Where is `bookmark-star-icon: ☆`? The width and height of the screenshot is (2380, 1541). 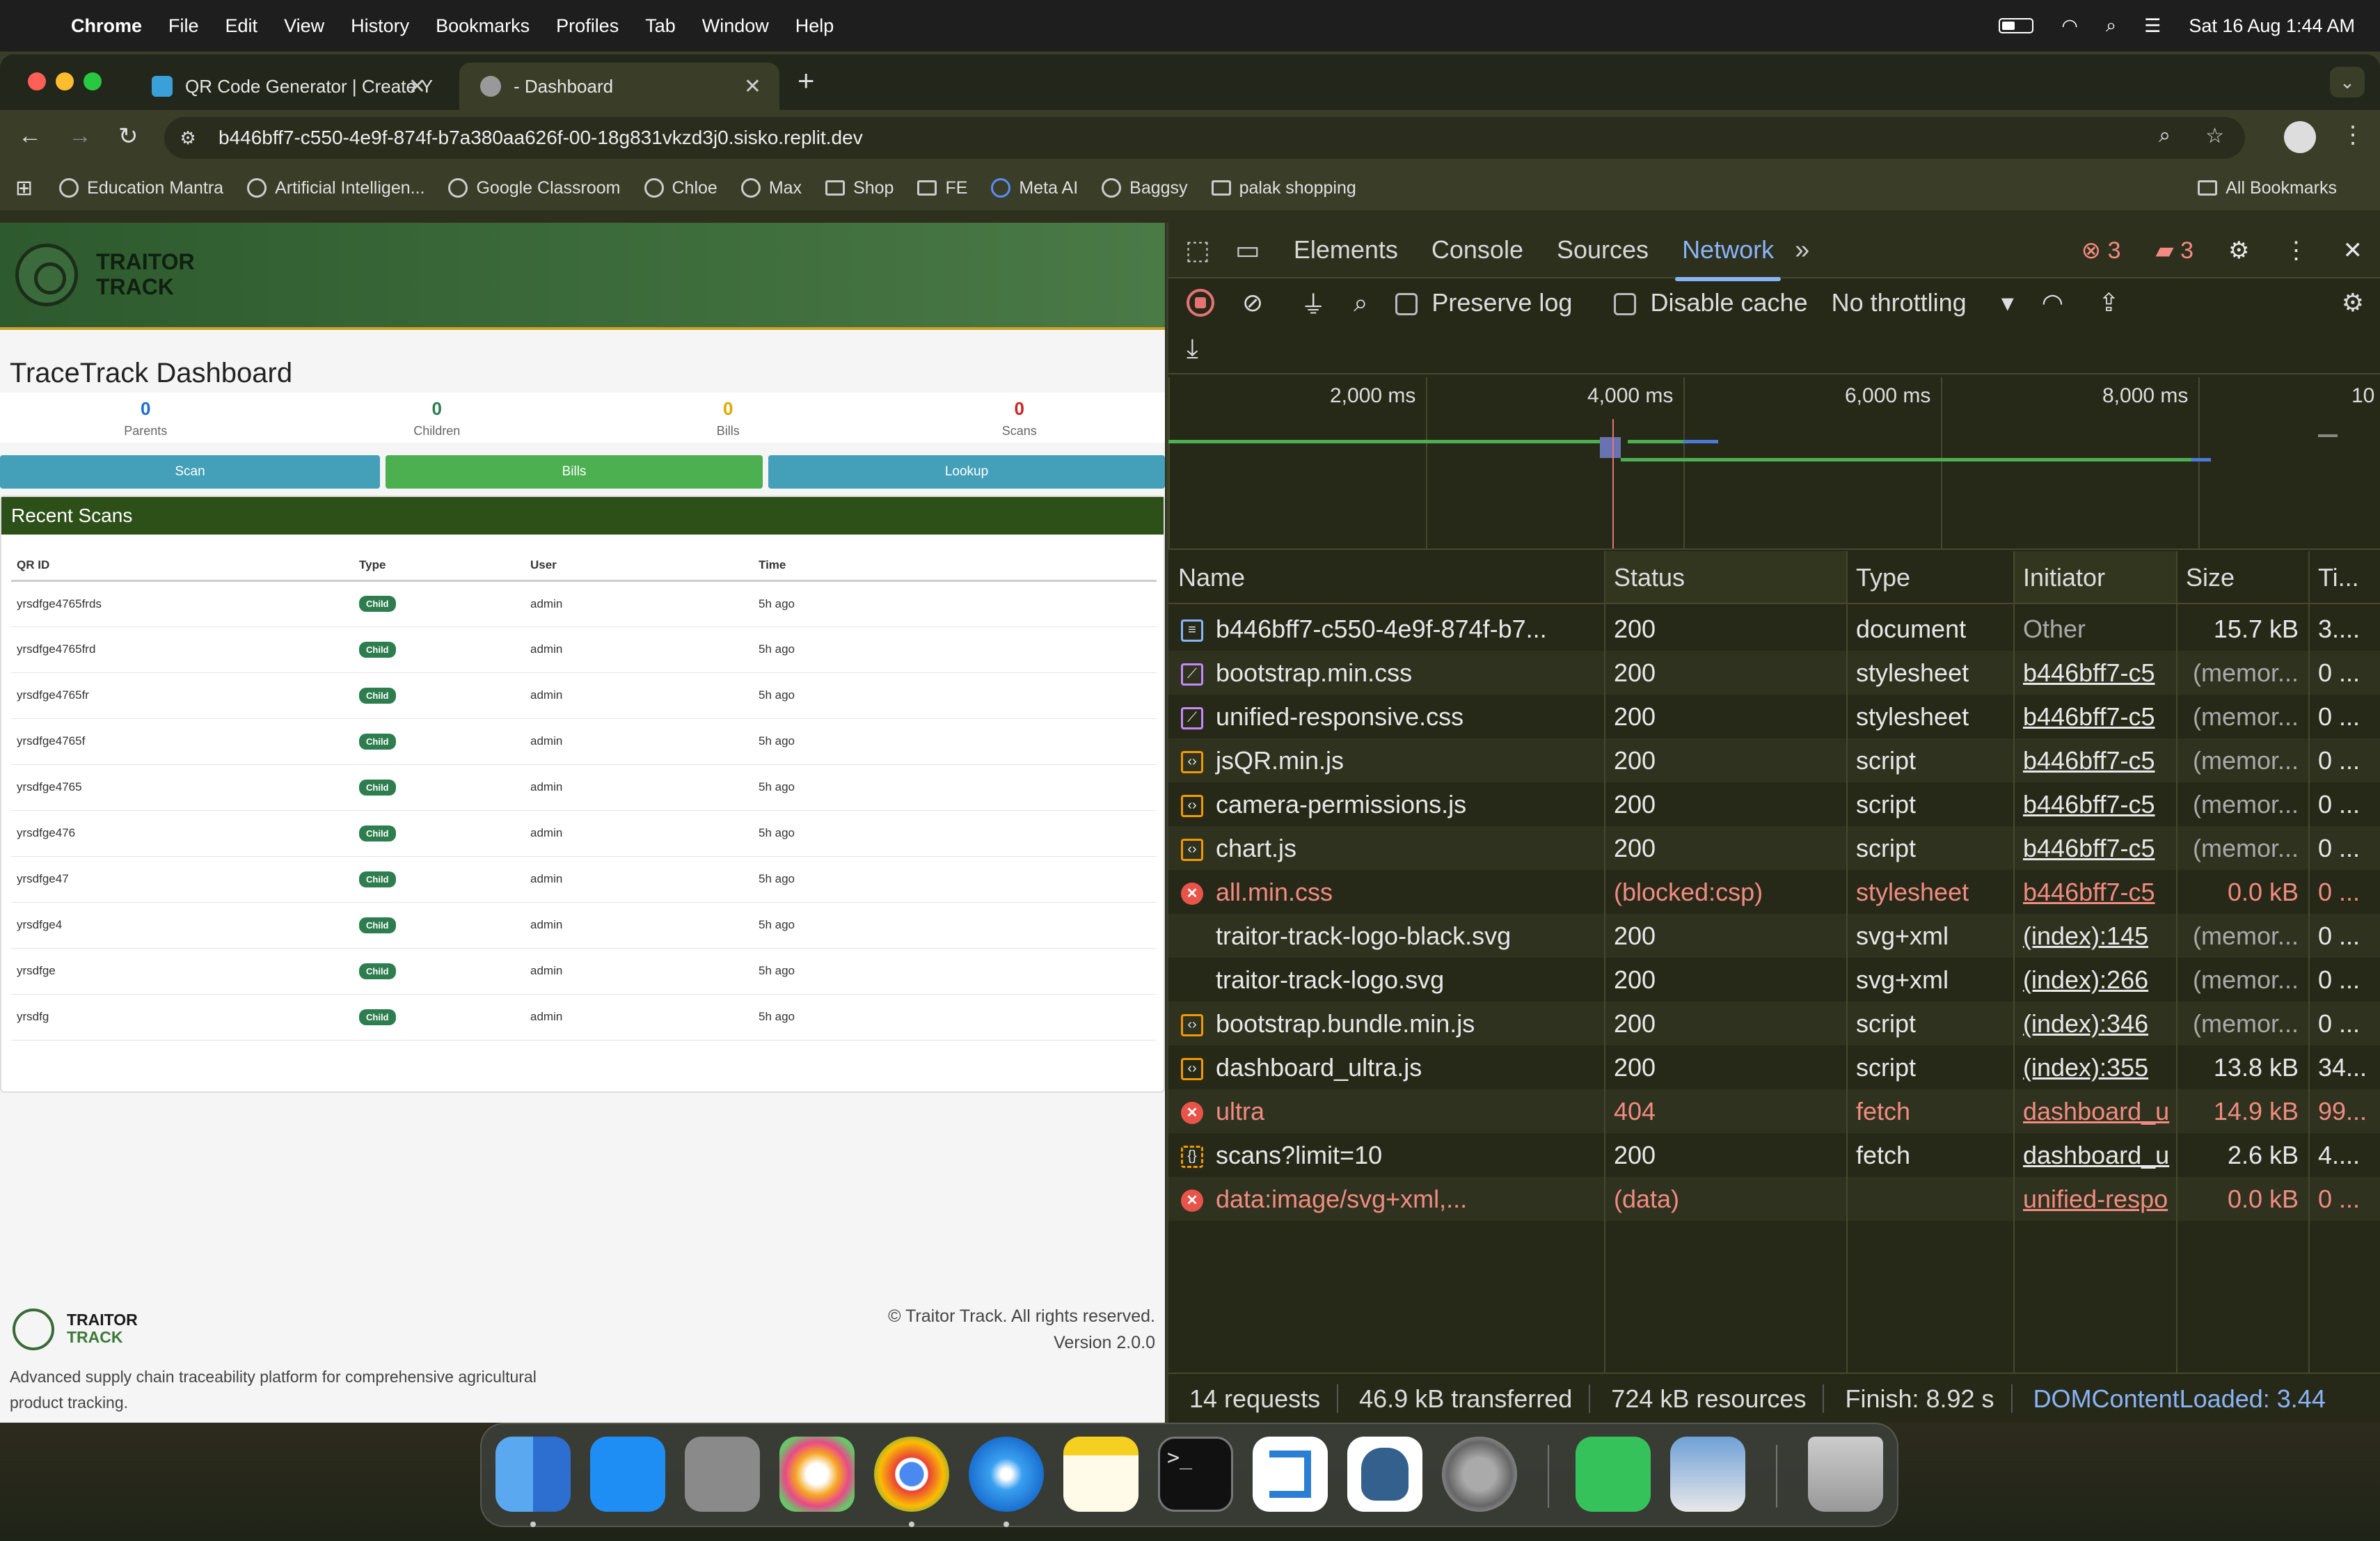 bookmark-star-icon: ☆ is located at coordinates (2214, 136).